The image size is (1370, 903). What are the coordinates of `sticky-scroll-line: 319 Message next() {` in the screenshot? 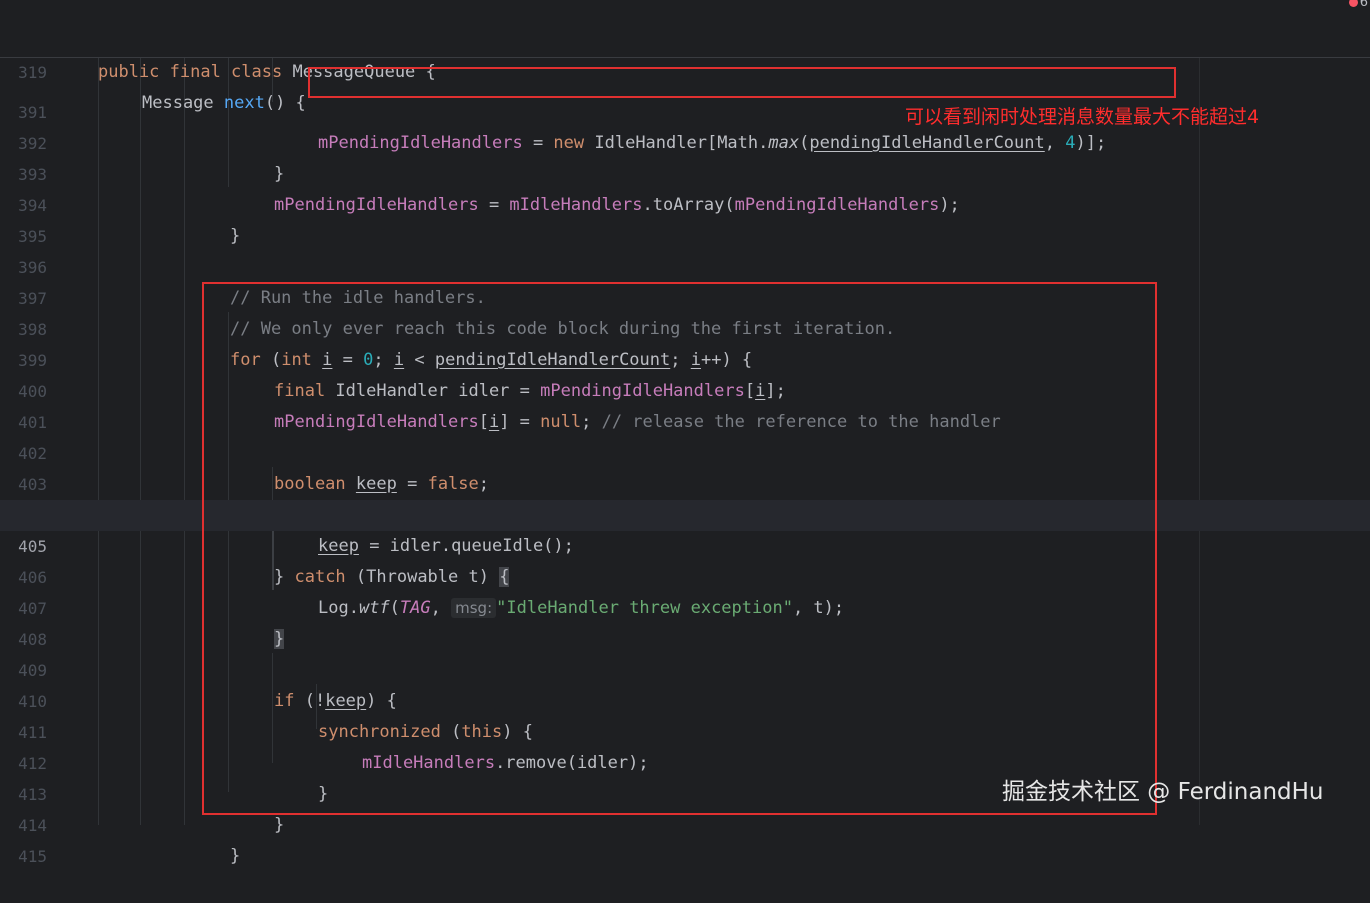 It's located at (685, 69).